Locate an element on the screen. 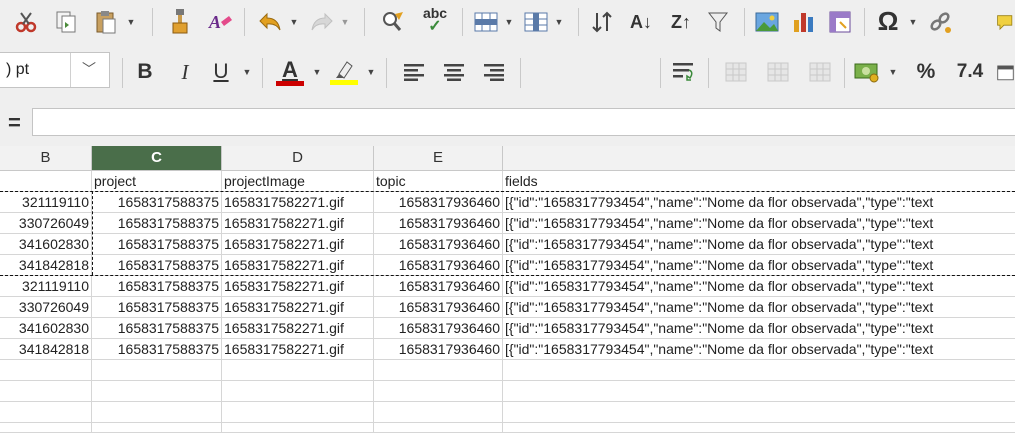  row-icon is located at coordinates (486, 22).